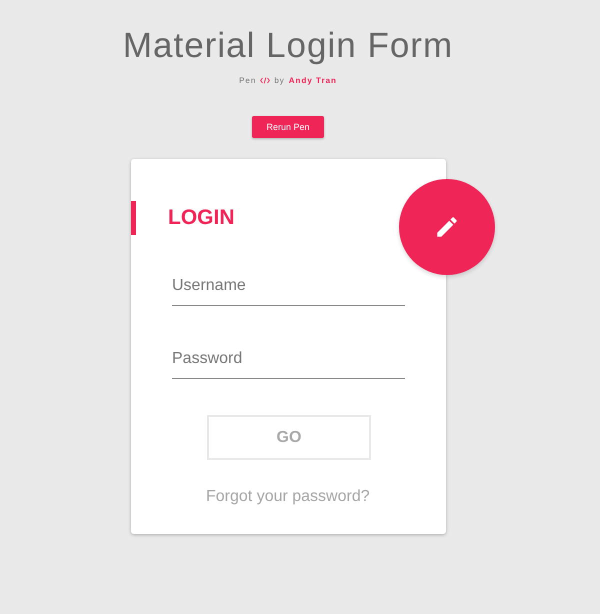  Describe the element at coordinates (326, 497) in the screenshot. I see `forgot-password-link: Forgot your password?` at that location.